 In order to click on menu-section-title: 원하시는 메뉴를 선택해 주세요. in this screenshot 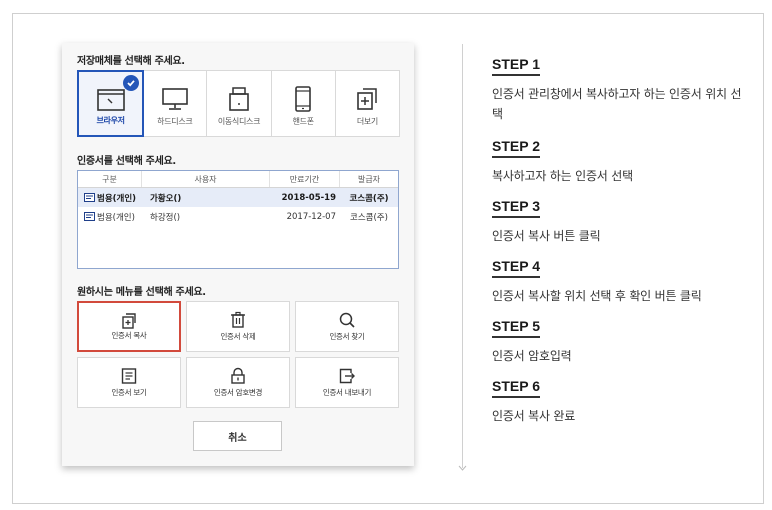, I will do `click(141, 292)`.